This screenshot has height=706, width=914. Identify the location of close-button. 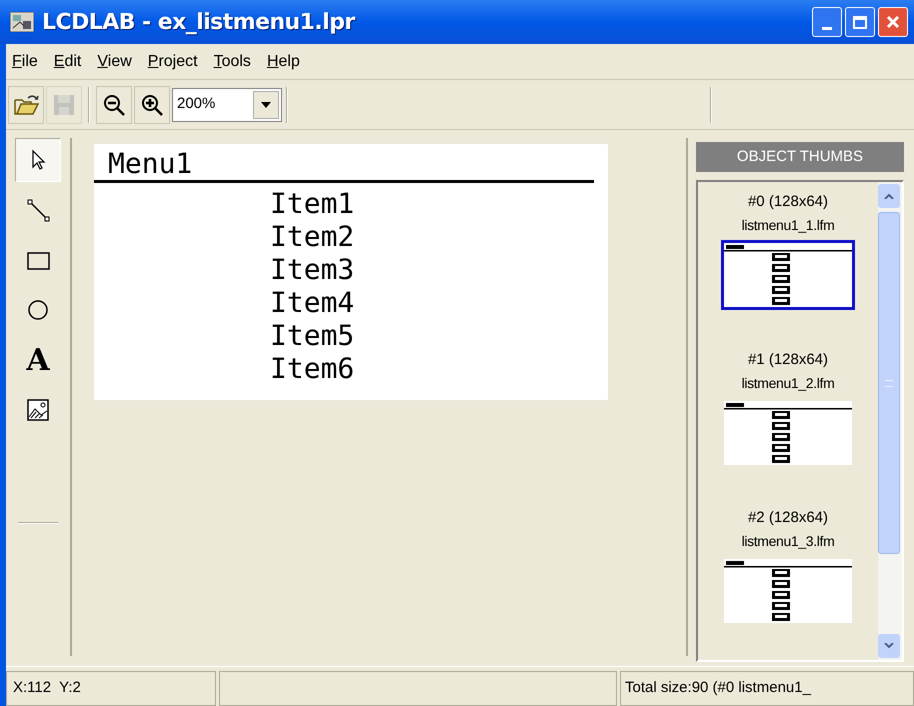
(893, 22).